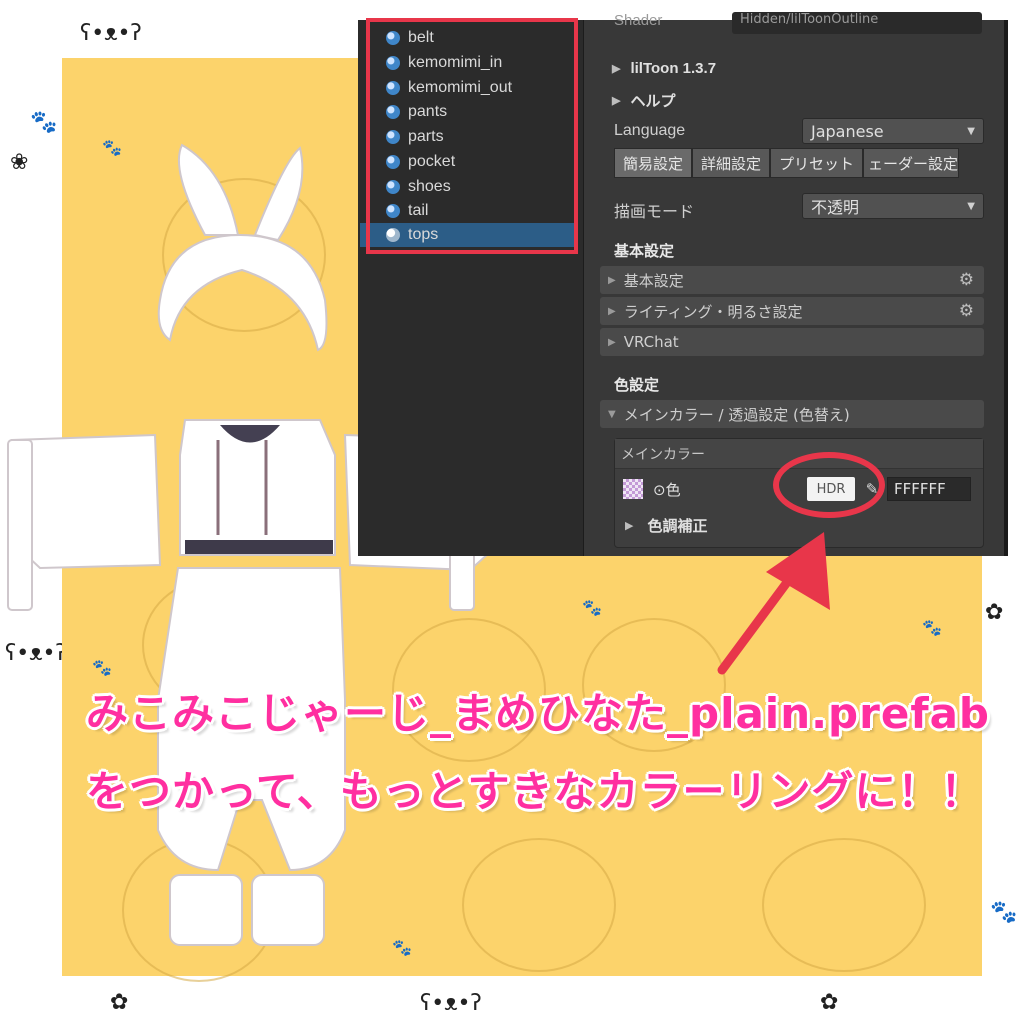 This screenshot has width=1024, height=1024. Describe the element at coordinates (673, 68) in the screenshot. I see `liltoon-version-label: lilToon 1.3.7` at that location.